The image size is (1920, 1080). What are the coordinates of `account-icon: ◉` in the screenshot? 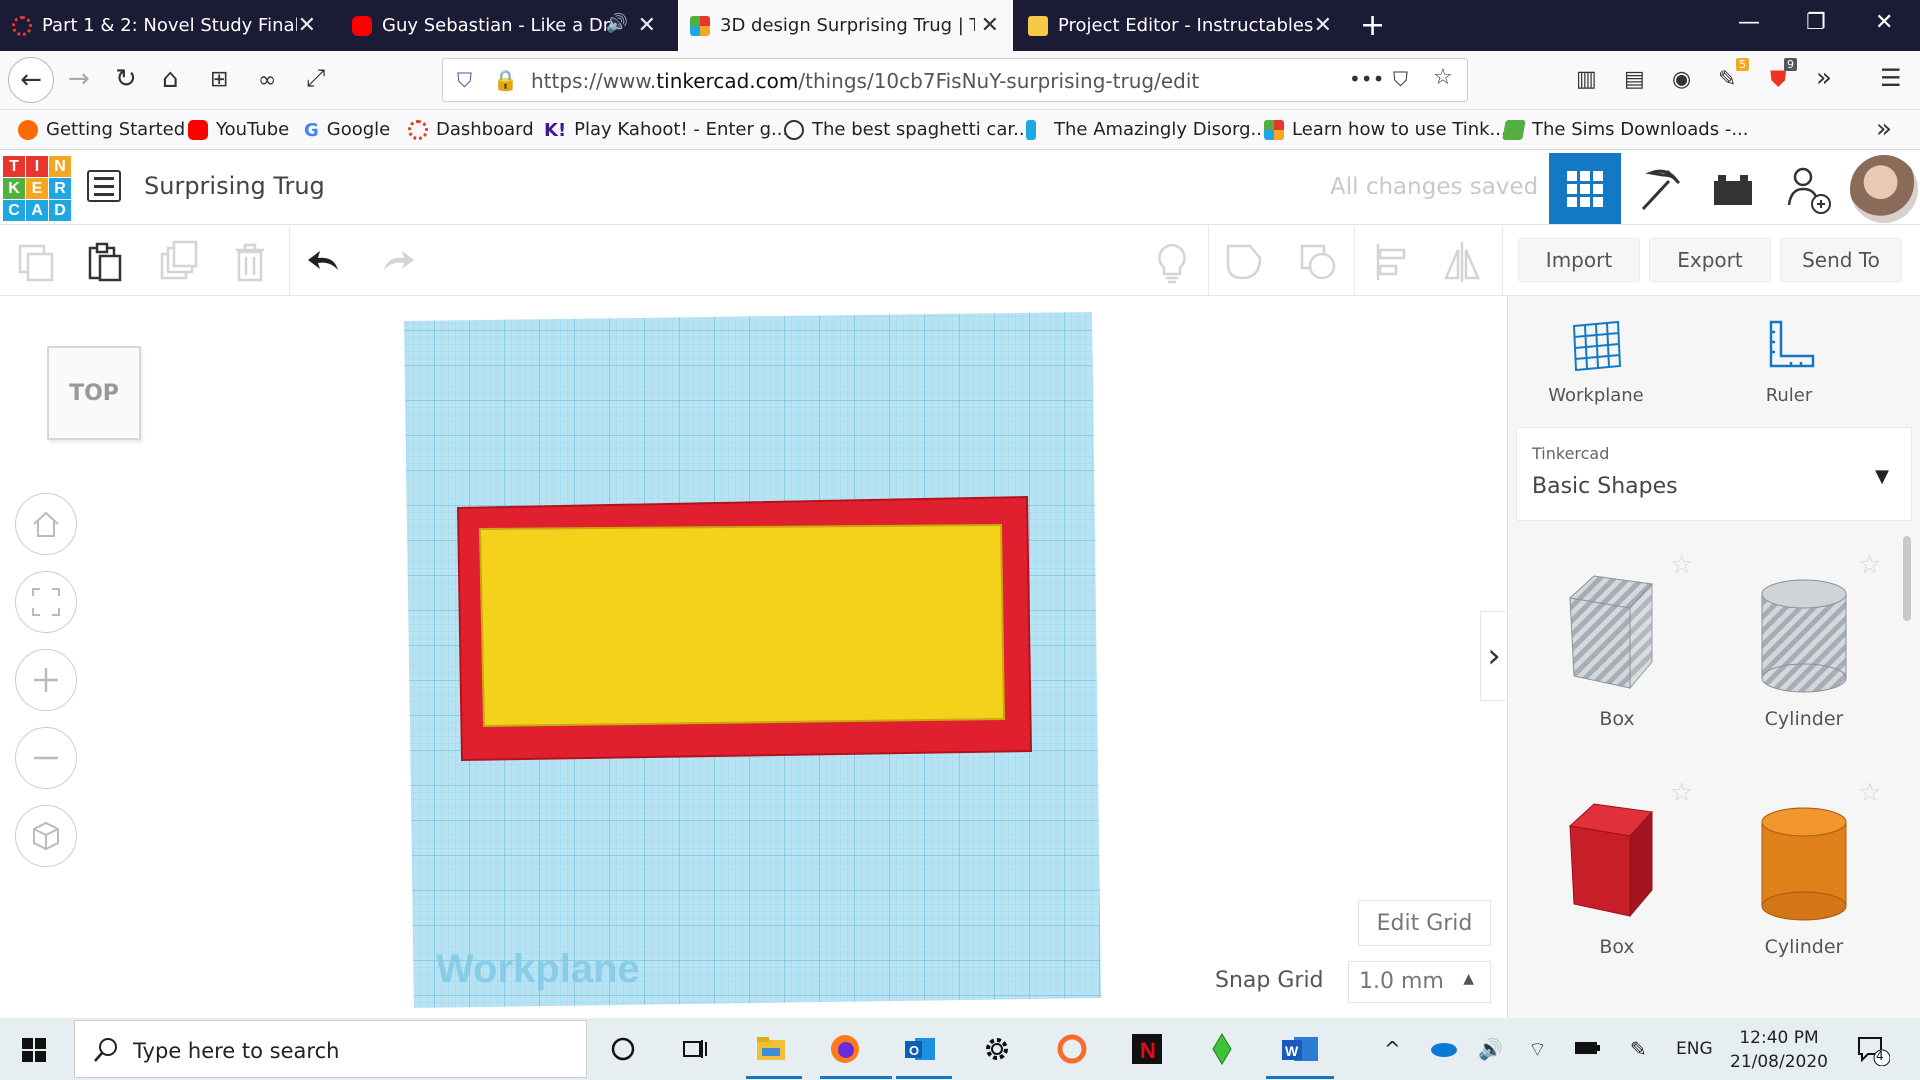 It's located at (1681, 79).